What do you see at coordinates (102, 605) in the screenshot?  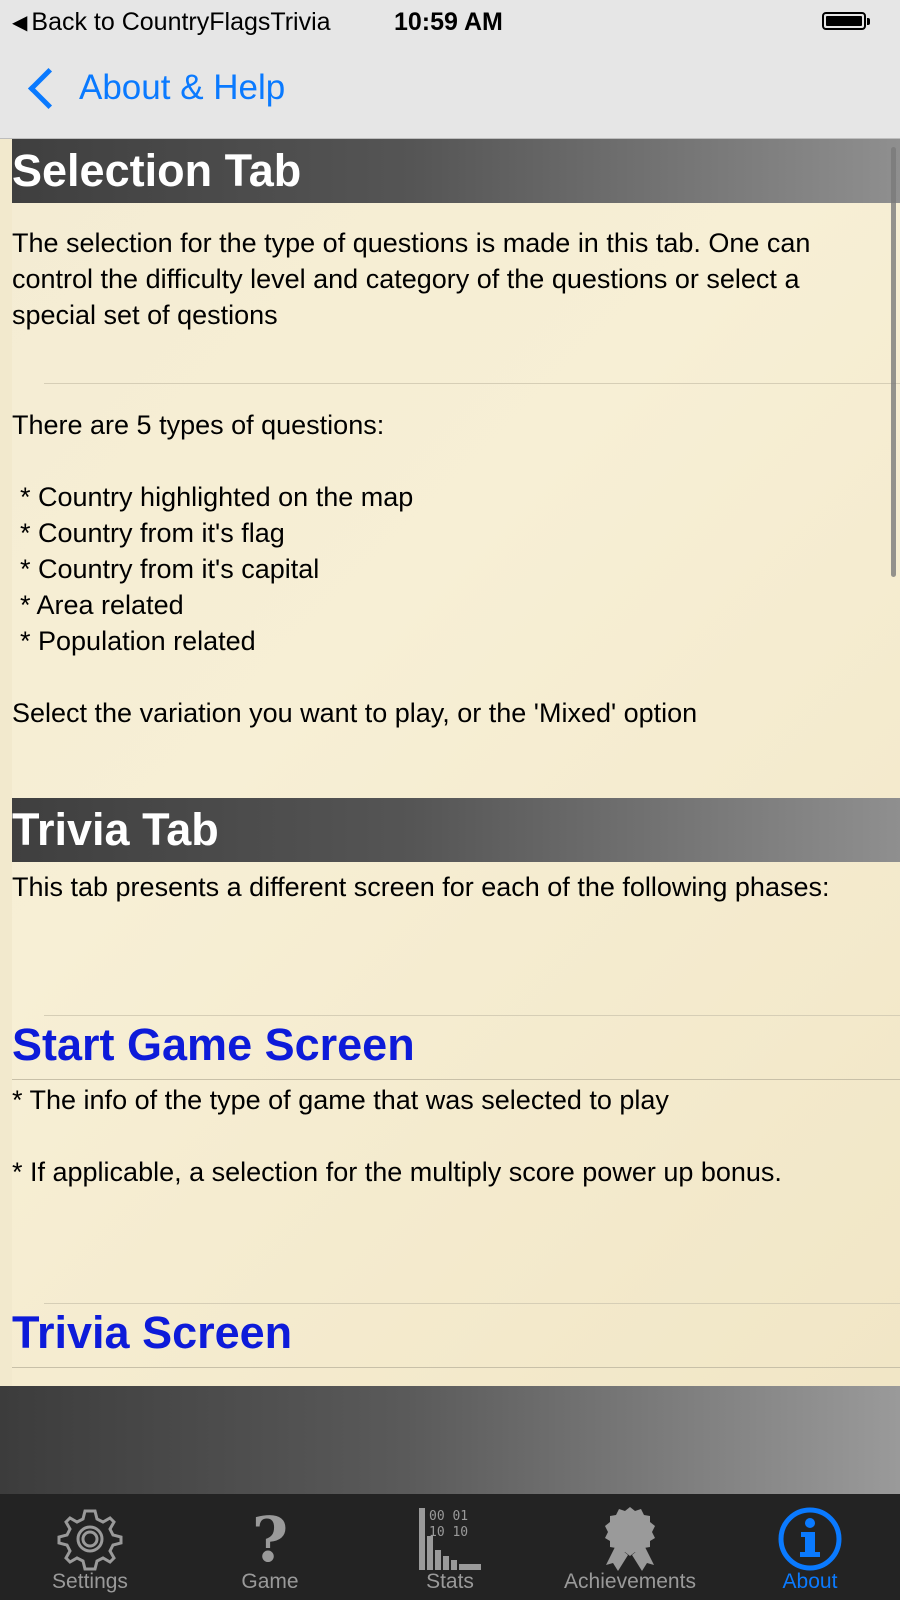 I see `question-type-item: * Area related` at bounding box center [102, 605].